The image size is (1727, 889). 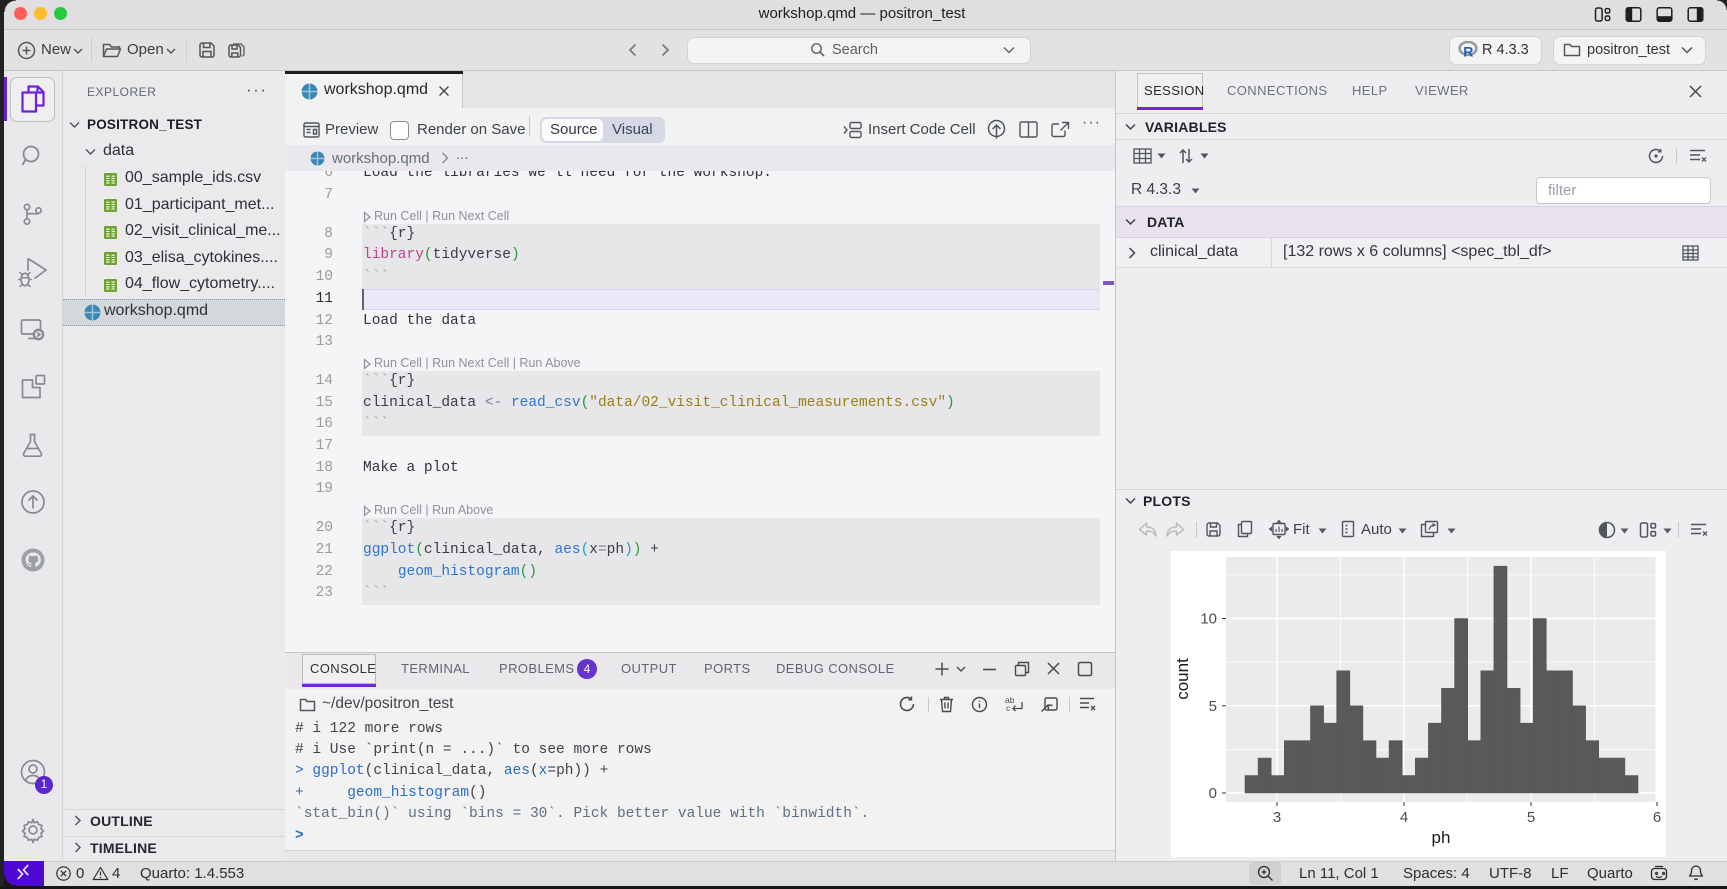 I want to click on svg-text: 0, so click(x=1213, y=793).